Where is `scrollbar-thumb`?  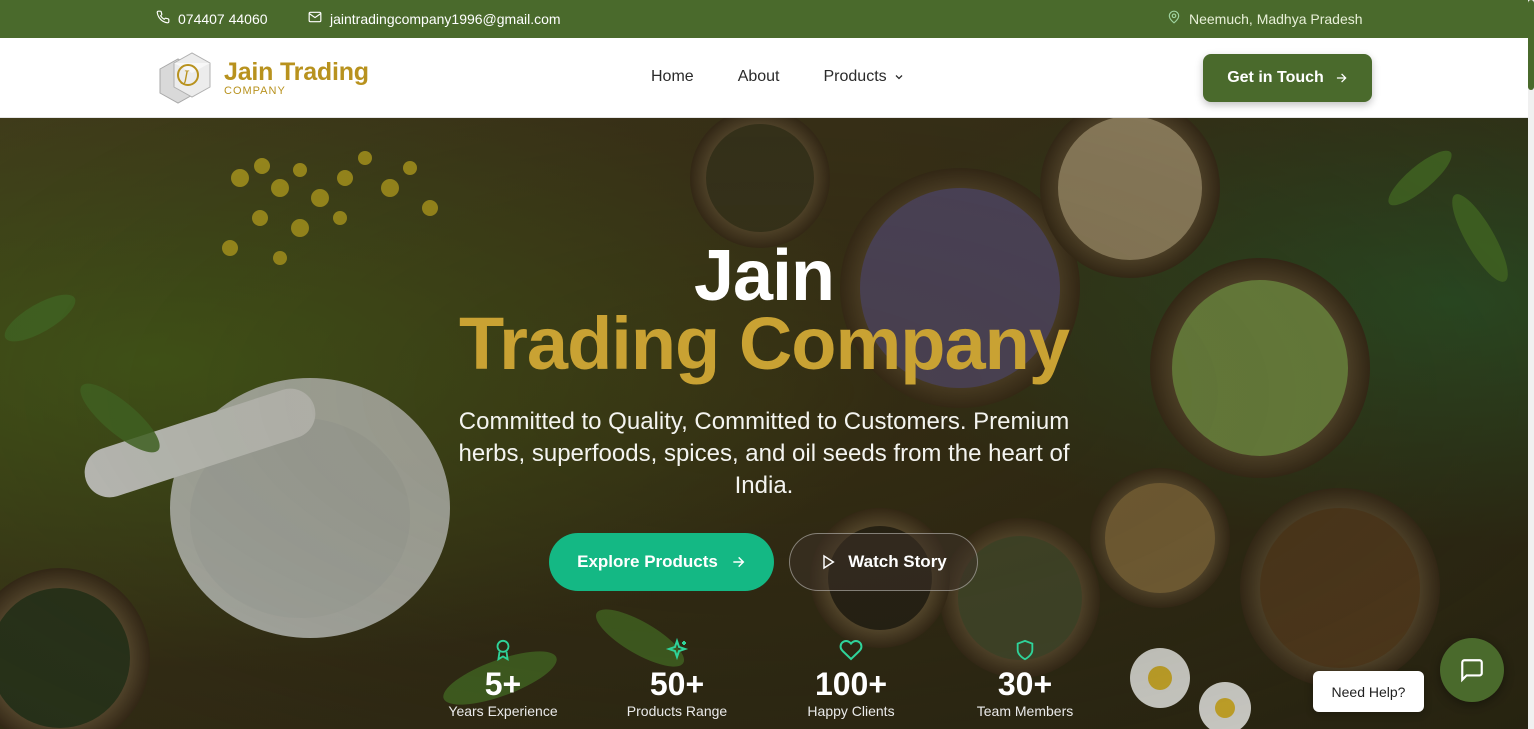 scrollbar-thumb is located at coordinates (1531, 45).